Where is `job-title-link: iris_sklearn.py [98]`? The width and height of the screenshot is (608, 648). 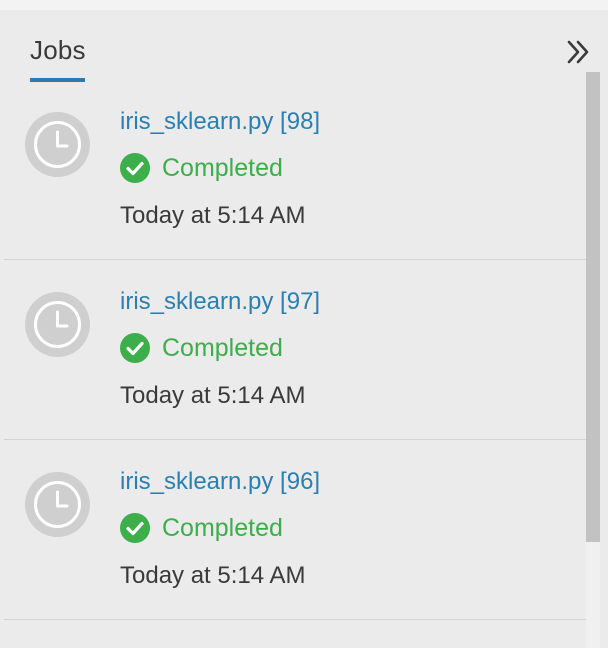 job-title-link: iris_sklearn.py [98] is located at coordinates (220, 122).